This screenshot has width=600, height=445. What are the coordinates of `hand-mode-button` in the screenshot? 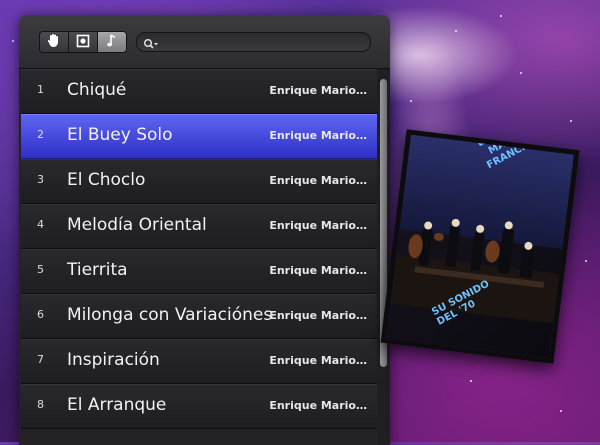 It's located at (54, 42).